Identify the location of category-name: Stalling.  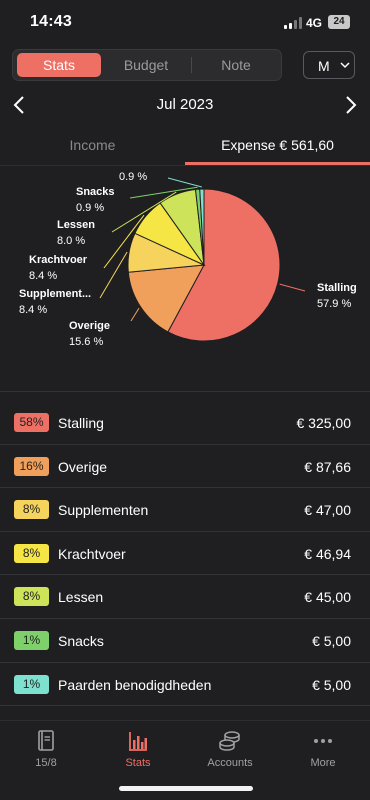
(81, 423).